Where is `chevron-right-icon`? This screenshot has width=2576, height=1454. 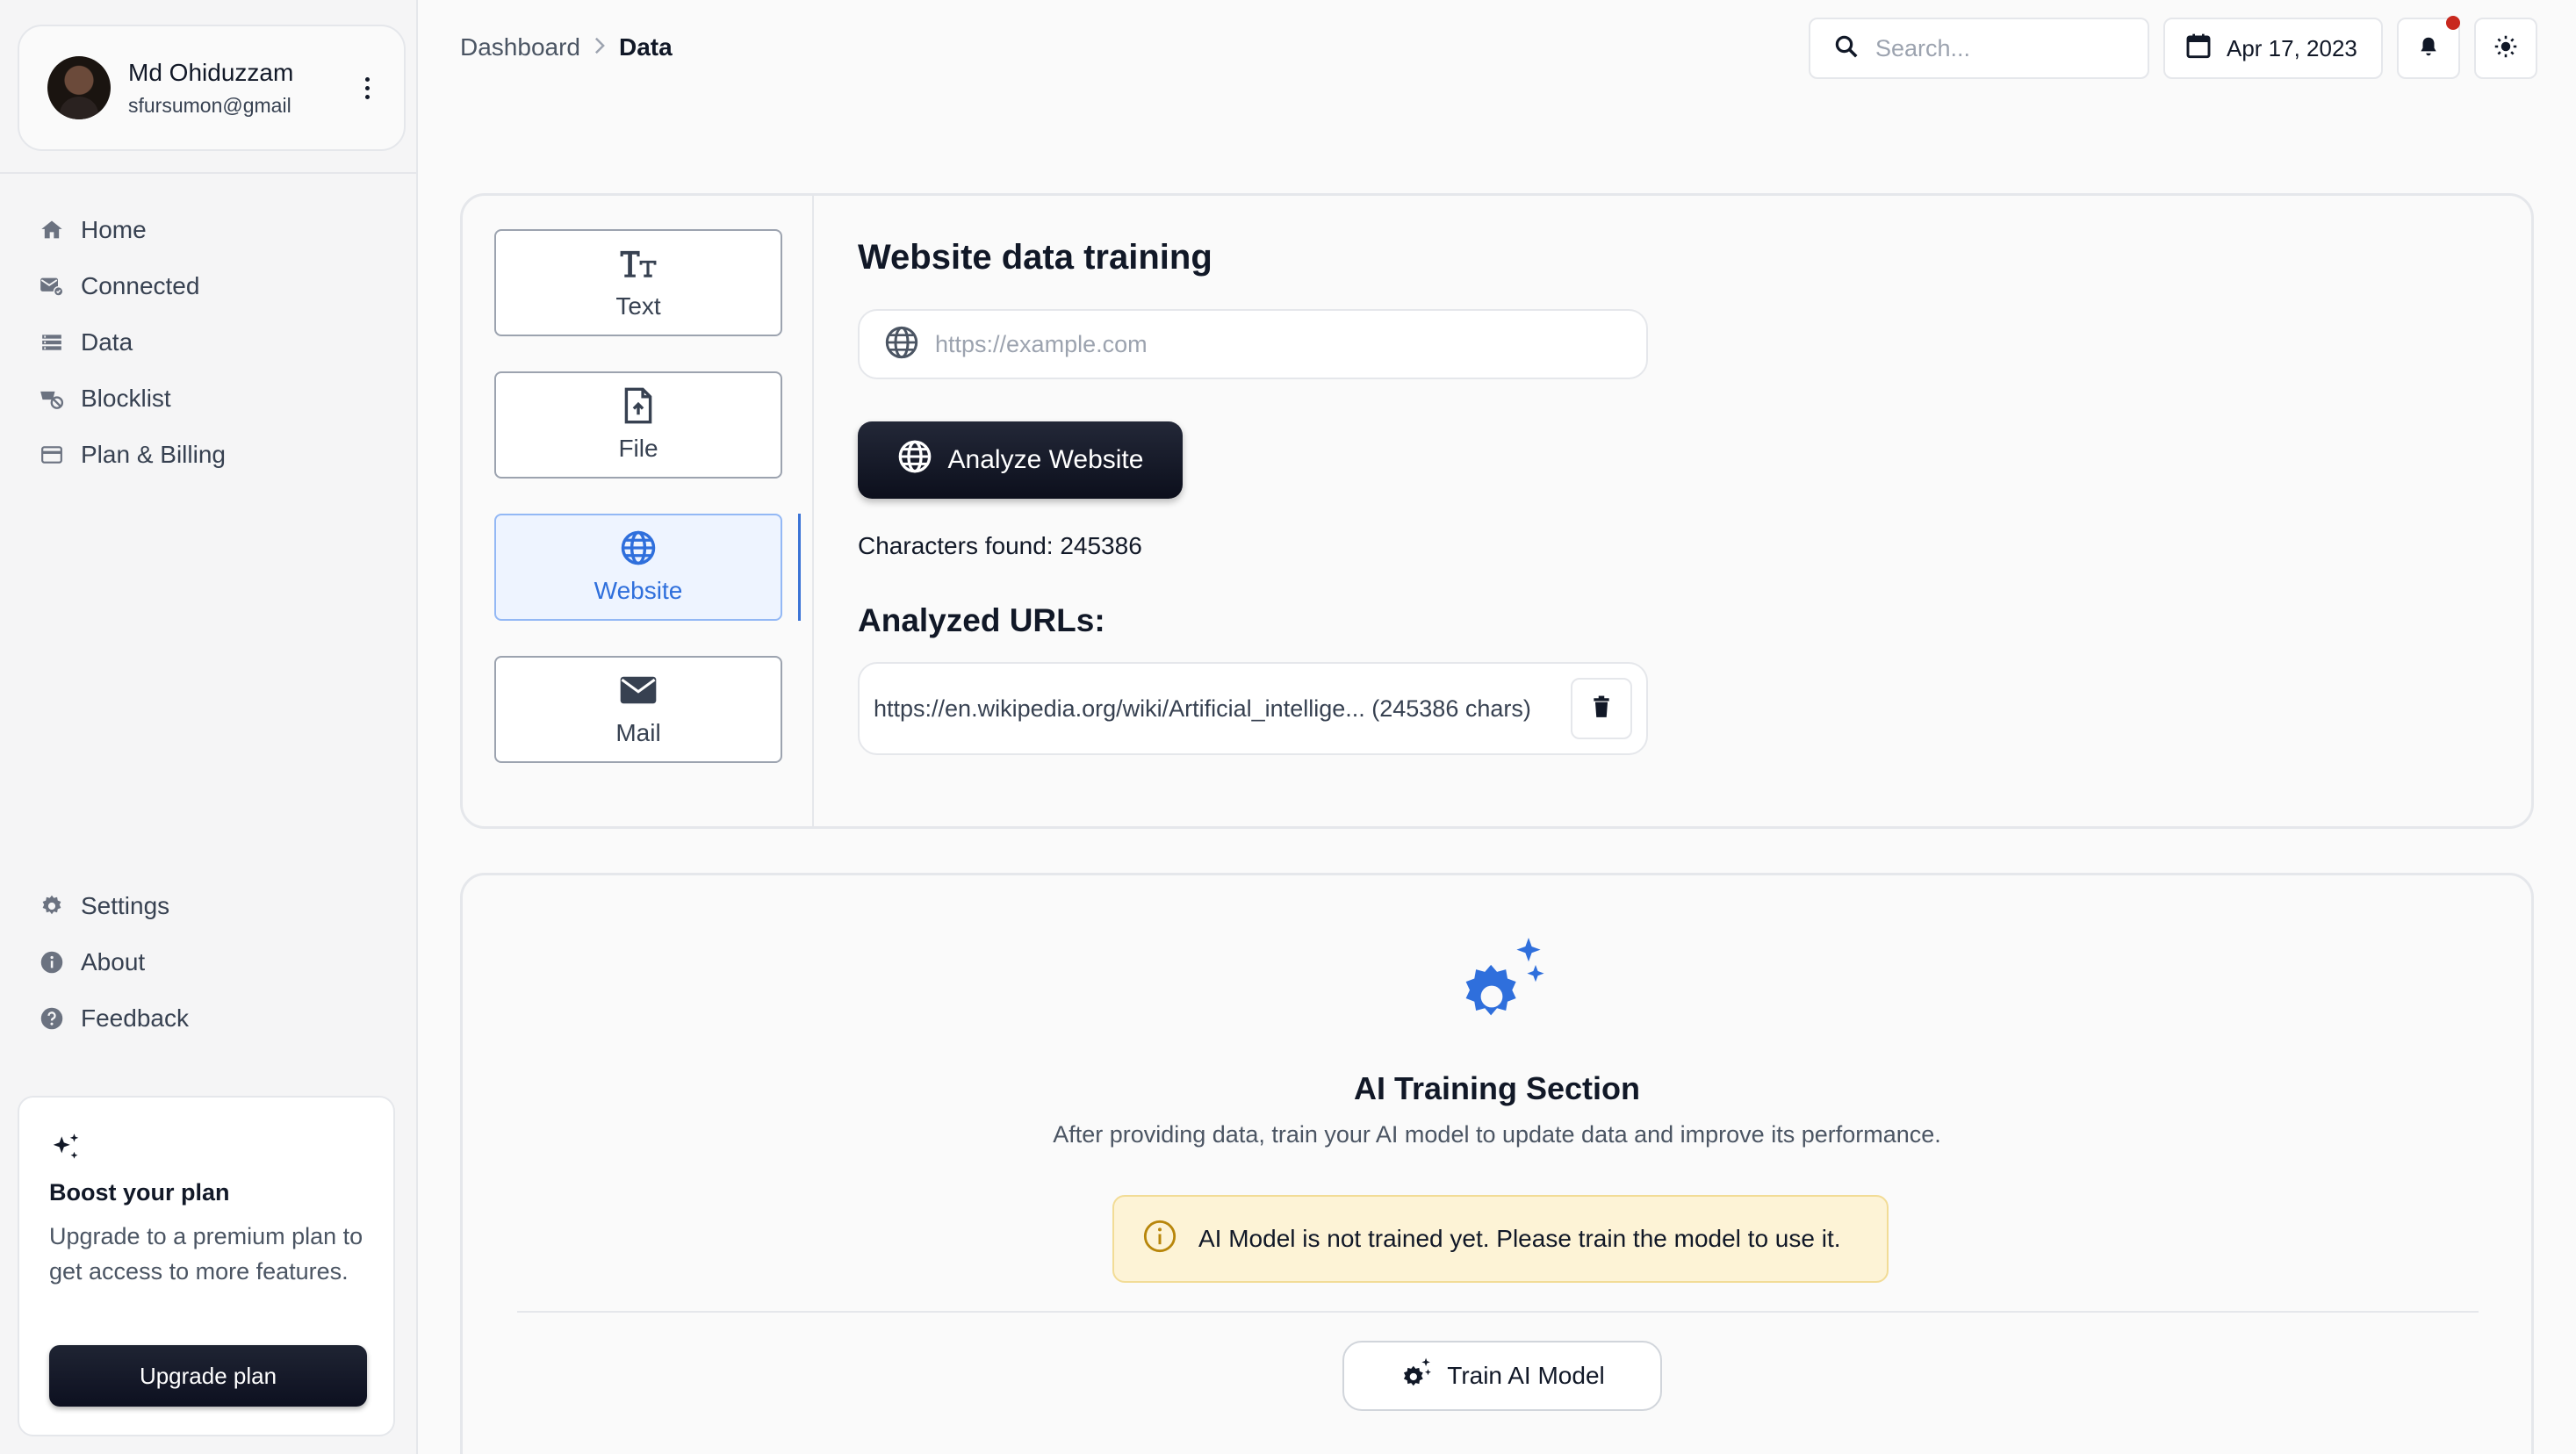 chevron-right-icon is located at coordinates (600, 47).